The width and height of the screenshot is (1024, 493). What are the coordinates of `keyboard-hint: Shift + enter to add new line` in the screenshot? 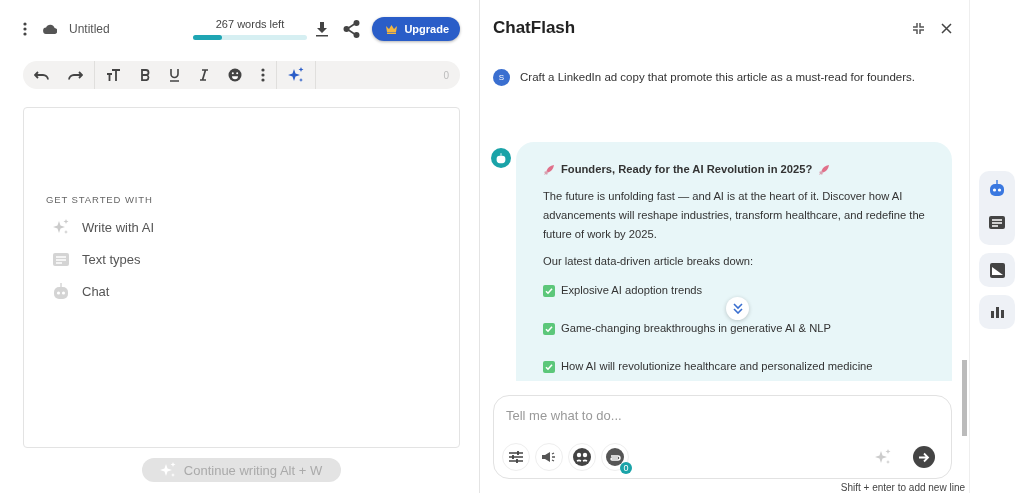 It's located at (902, 487).